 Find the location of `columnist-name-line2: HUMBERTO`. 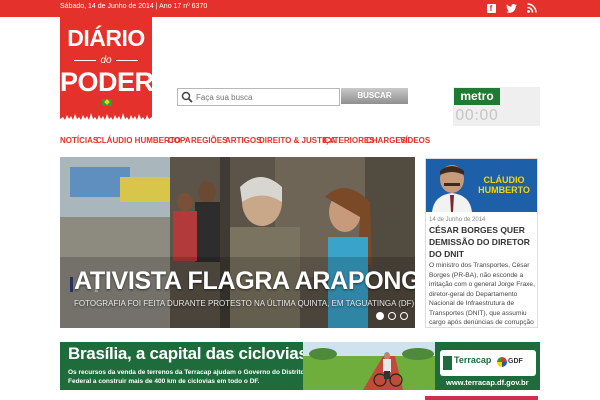

columnist-name-line2: HUMBERTO is located at coordinates (504, 190).